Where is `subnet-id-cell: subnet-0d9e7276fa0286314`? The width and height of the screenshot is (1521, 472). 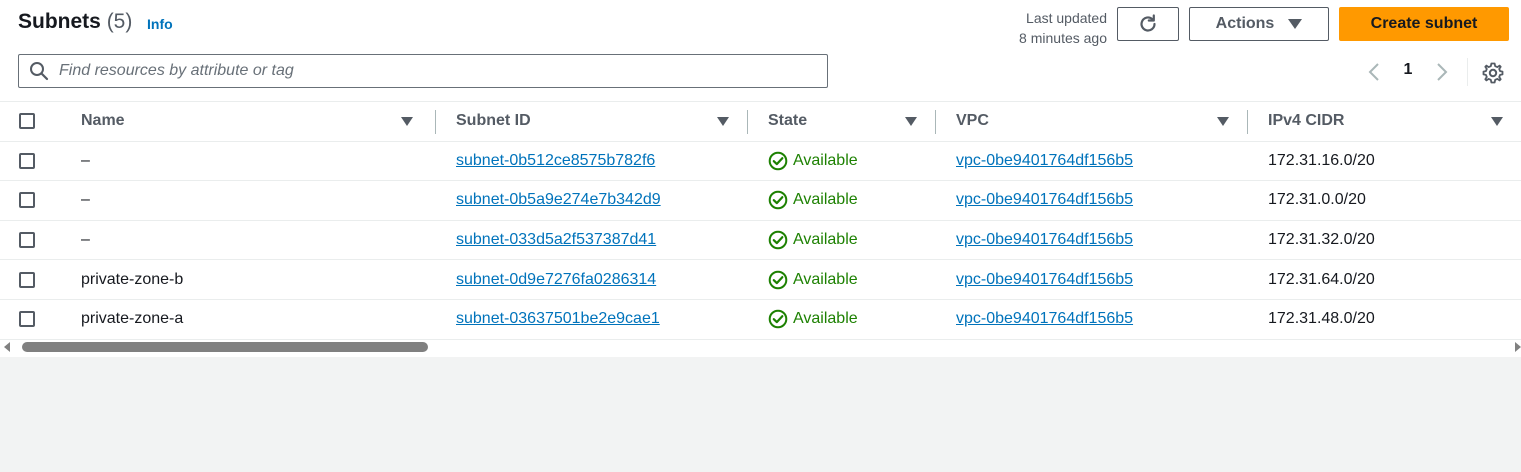 subnet-id-cell: subnet-0d9e7276fa0286314 is located at coordinates (592, 280).